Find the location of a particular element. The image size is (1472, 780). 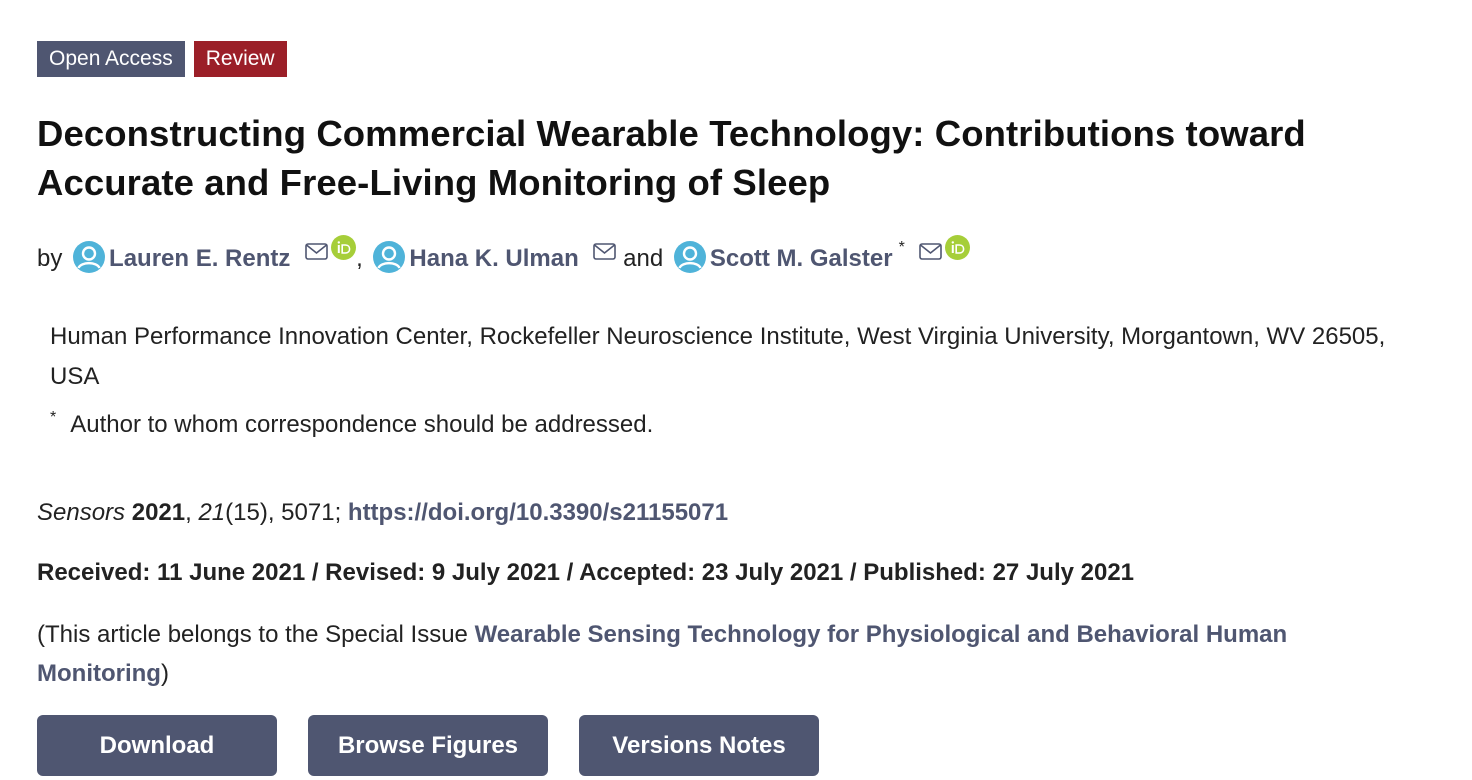

journal-name: Sensors is located at coordinates (81, 512).